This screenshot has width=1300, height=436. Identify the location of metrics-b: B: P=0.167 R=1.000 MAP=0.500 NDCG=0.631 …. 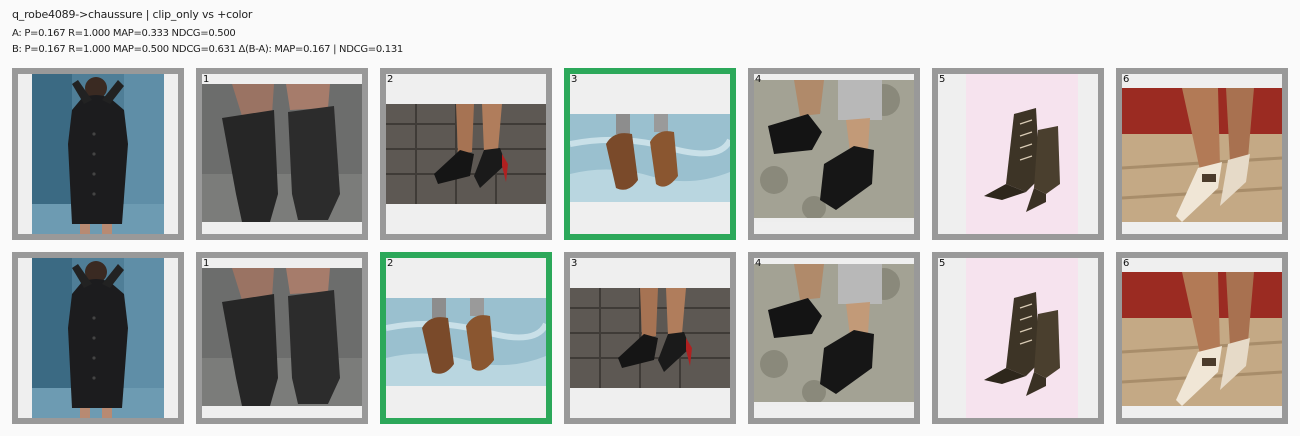
(207, 49).